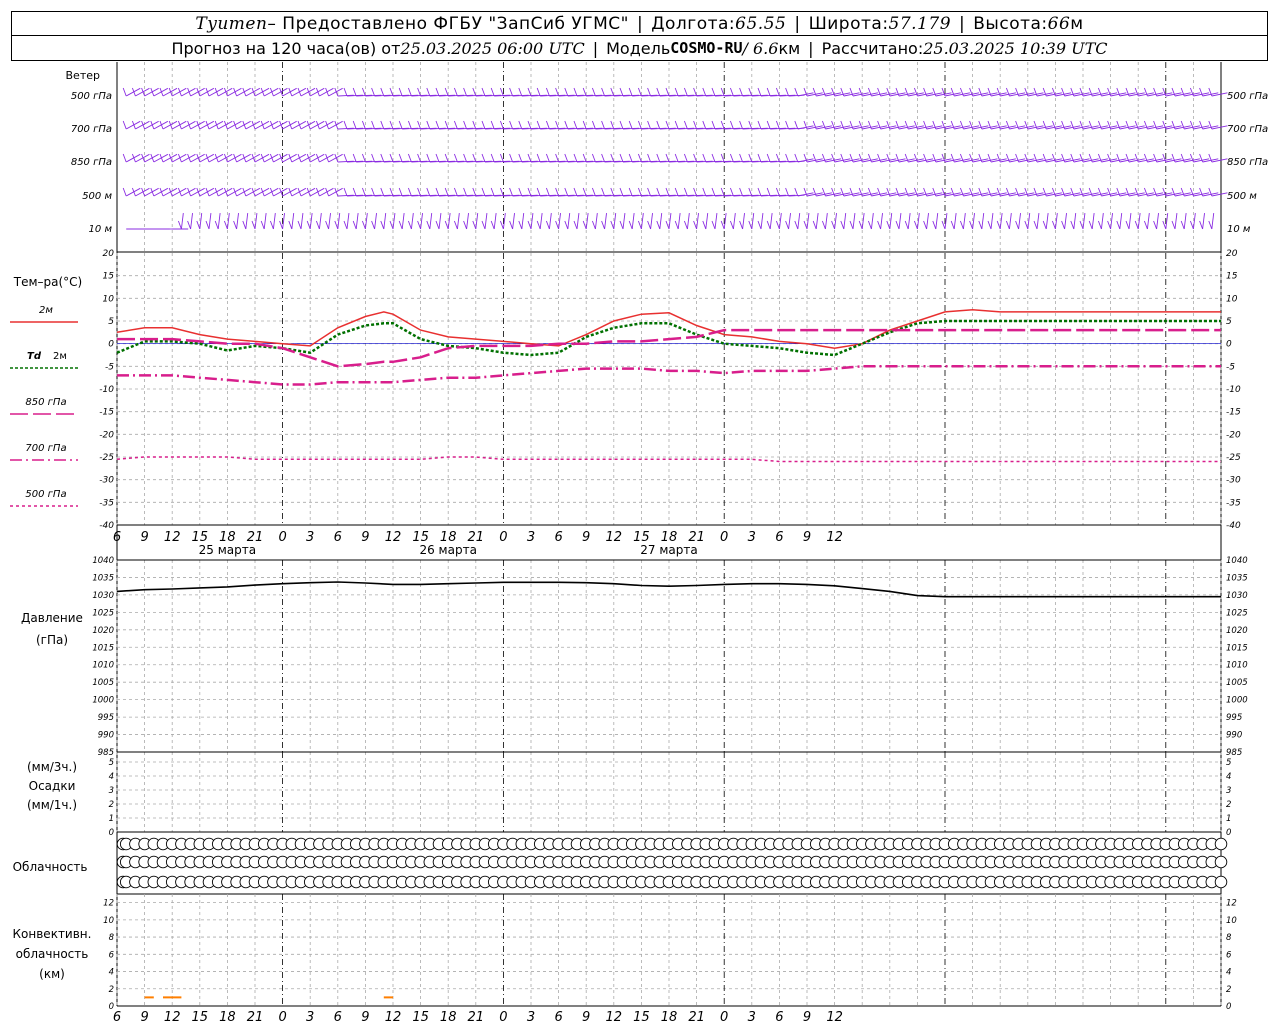  I want to click on cloud-symbol, so click(1221, 862).